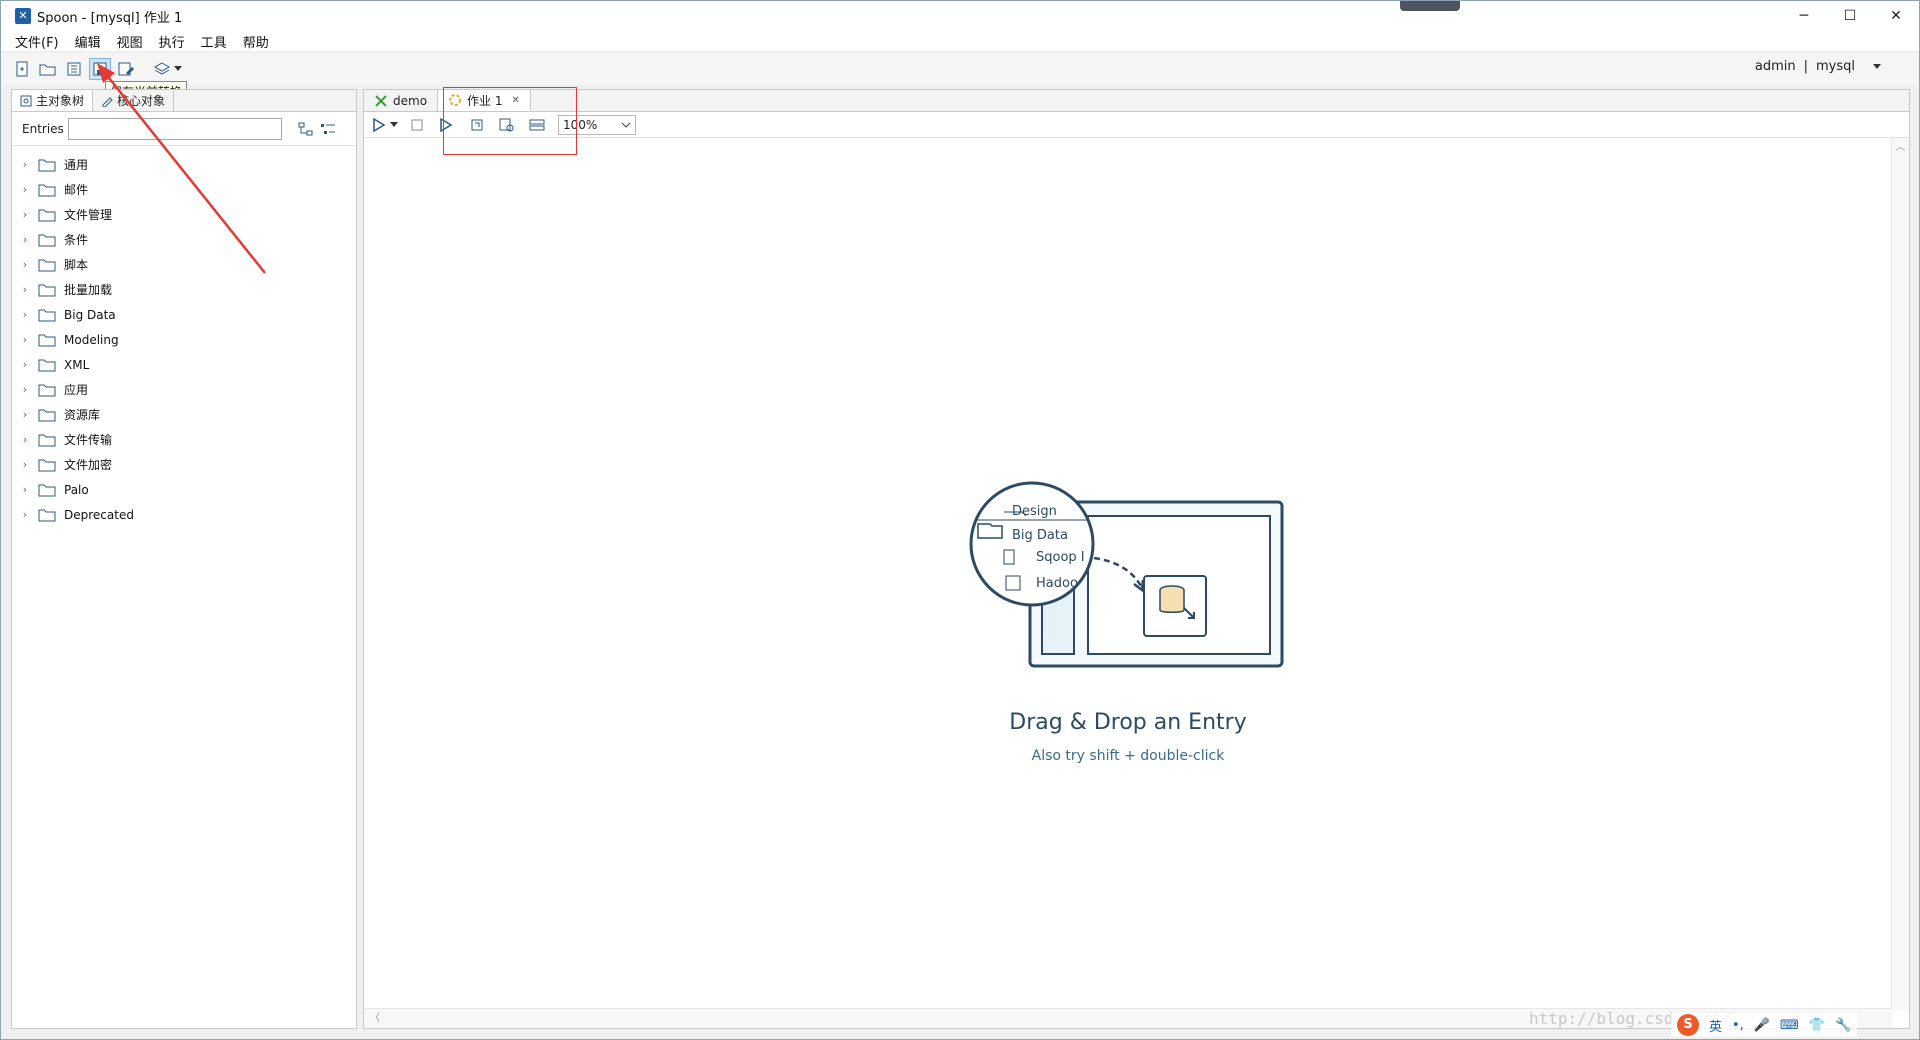  I want to click on tab-main-tree: 主对象树, so click(53, 100).